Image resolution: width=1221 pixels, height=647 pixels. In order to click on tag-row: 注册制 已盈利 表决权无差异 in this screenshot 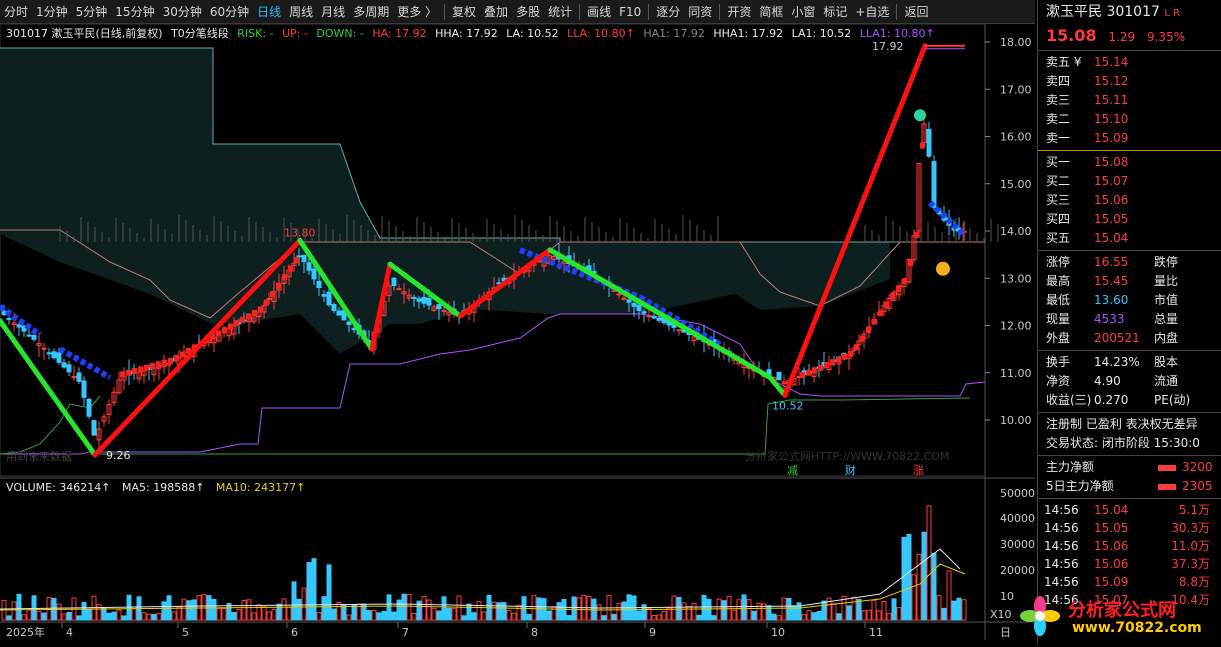, I will do `click(1129, 424)`.